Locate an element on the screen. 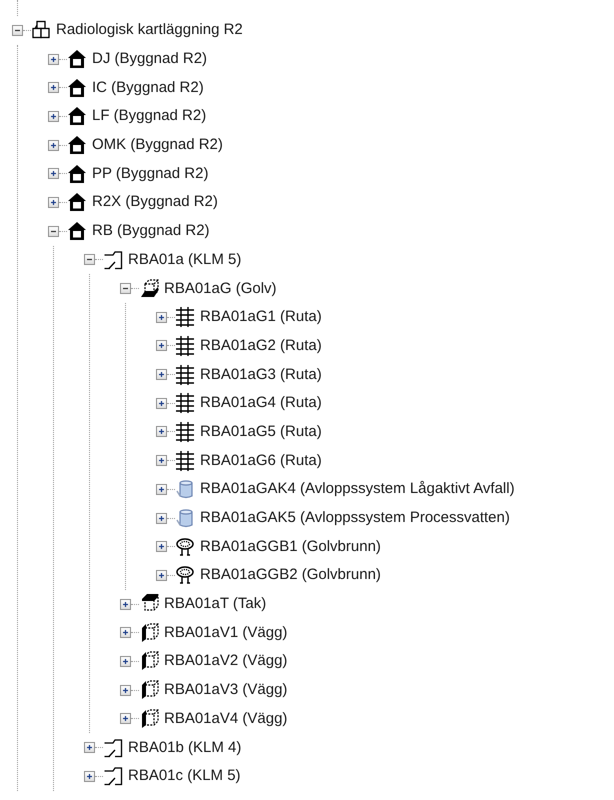 The image size is (614, 800). tree-node-label: IC (Byggnad R2) is located at coordinates (148, 87).